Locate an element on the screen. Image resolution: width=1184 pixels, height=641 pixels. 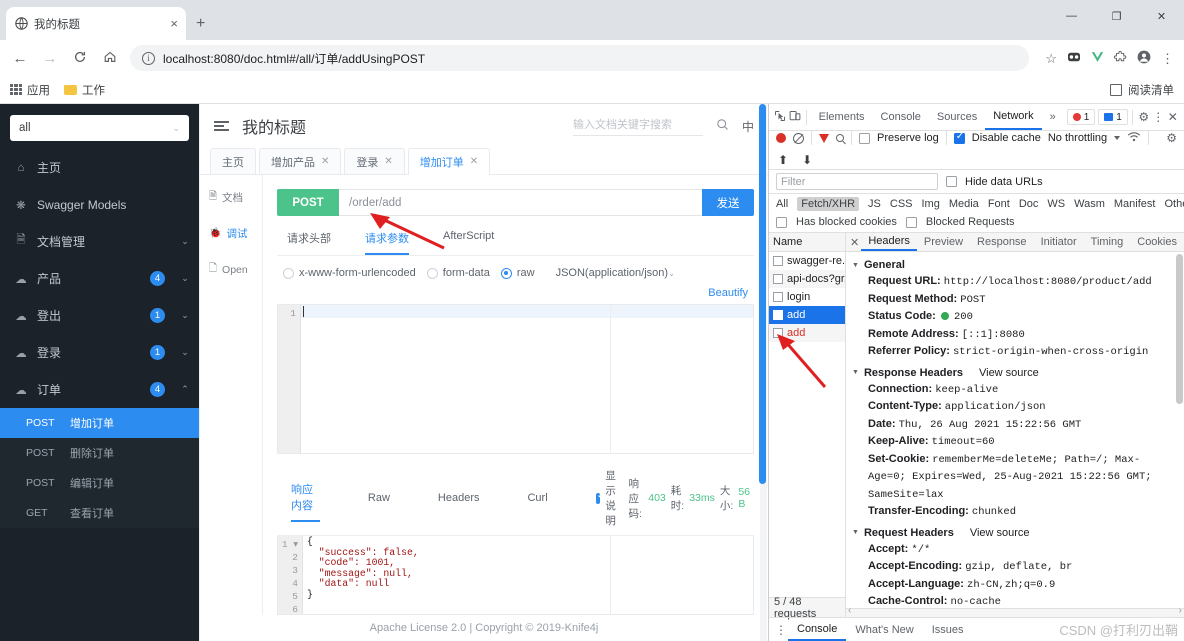
details-tab-response: Response is located at coordinates (1002, 242).